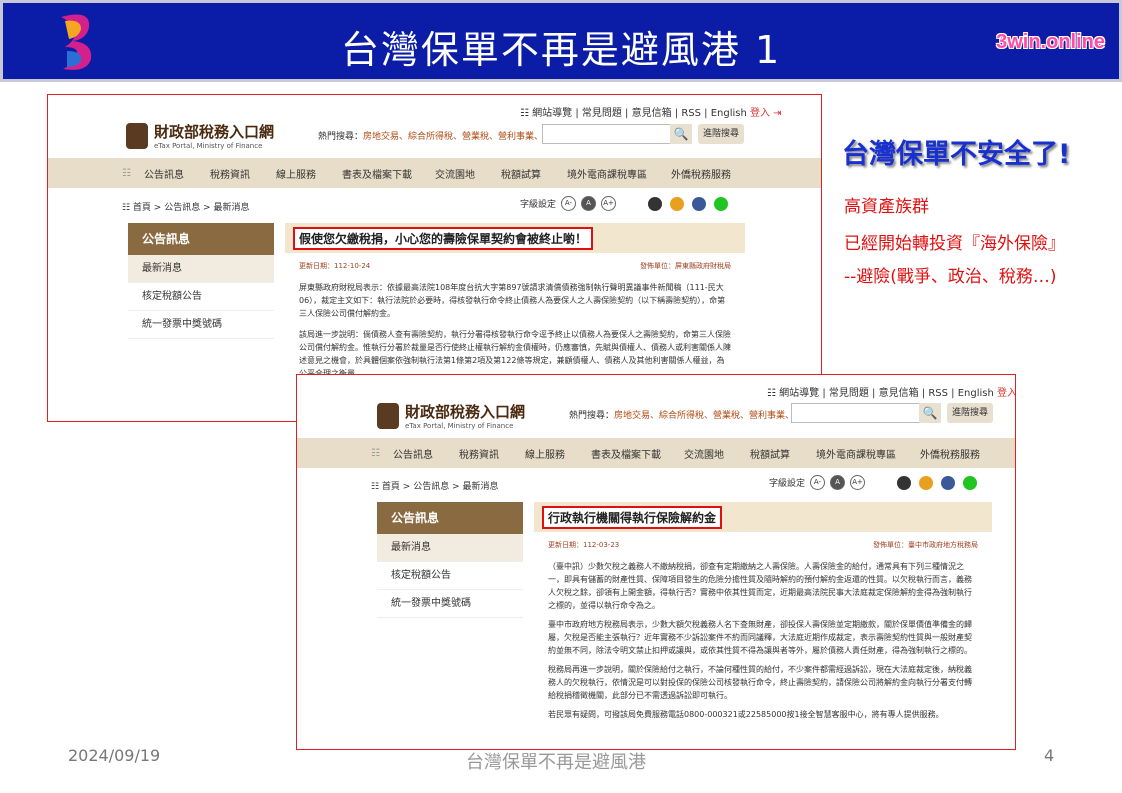 This screenshot has width=1122, height=793. I want to click on title-banner: 台灣保單不再是避風港 1 3win.online, so click(561, 41).